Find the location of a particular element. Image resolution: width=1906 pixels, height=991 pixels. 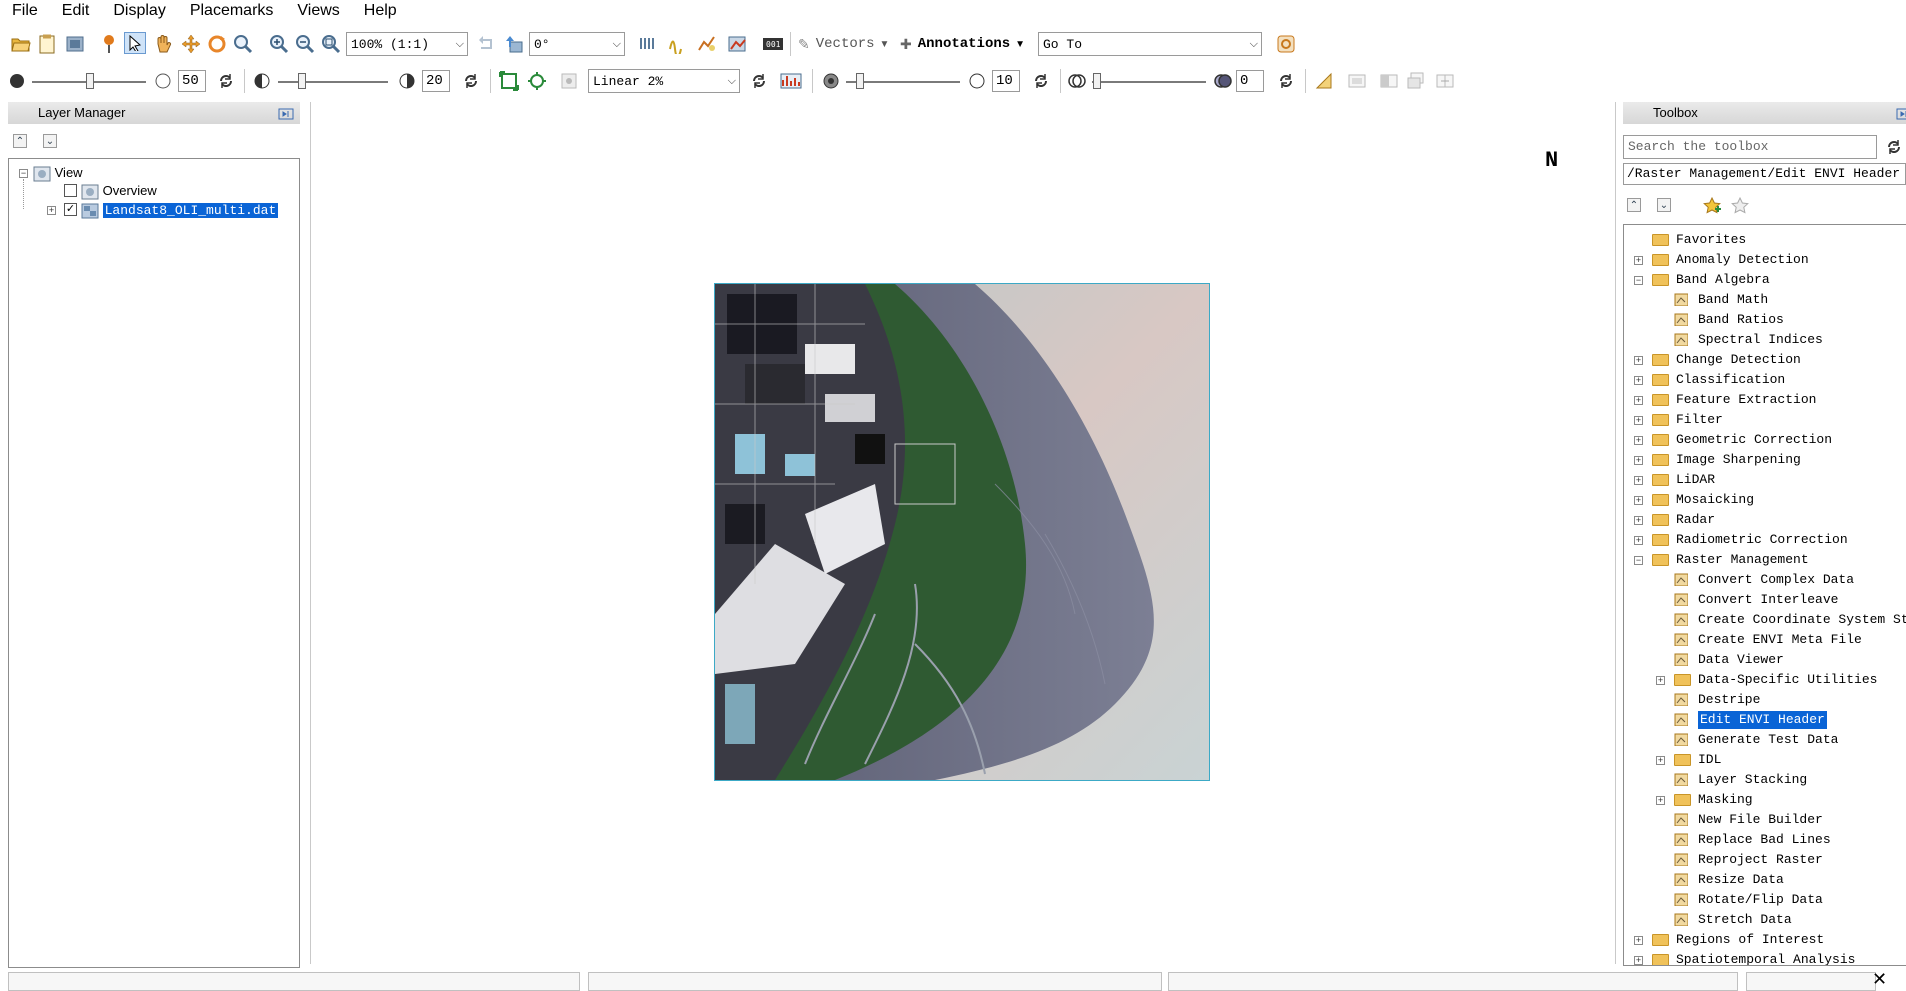

toolbox-item: Rotate/Flip Data is located at coordinates (1760, 900).